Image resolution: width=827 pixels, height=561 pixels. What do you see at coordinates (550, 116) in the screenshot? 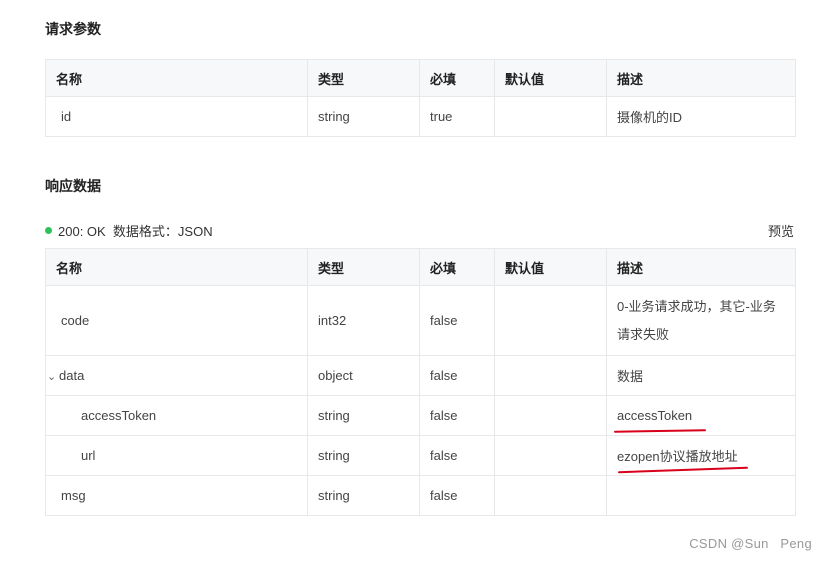
I see `param-default` at bounding box center [550, 116].